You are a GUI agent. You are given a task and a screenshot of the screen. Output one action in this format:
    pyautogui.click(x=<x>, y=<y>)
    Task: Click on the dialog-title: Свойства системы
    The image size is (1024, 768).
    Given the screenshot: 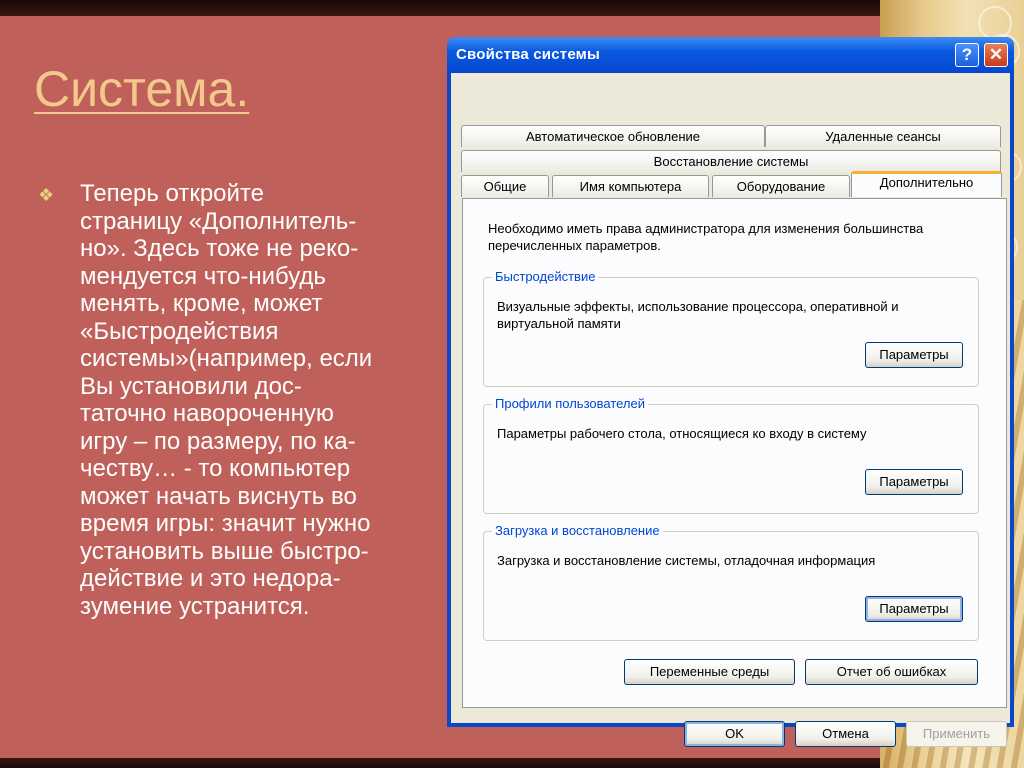 What is the action you would take?
    pyautogui.click(x=528, y=54)
    